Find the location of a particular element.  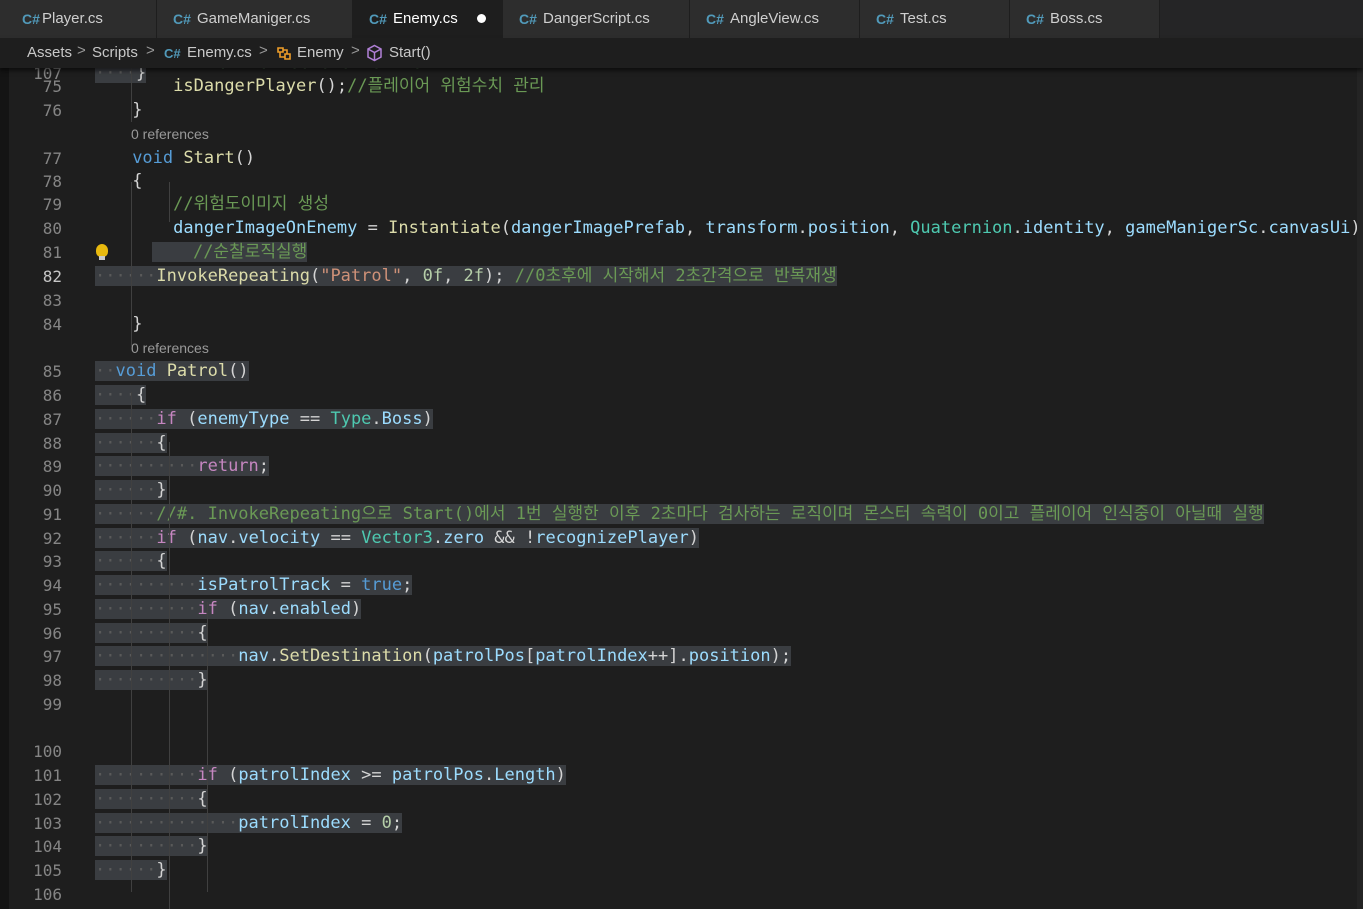

line-number: 106 is located at coordinates (47, 894).